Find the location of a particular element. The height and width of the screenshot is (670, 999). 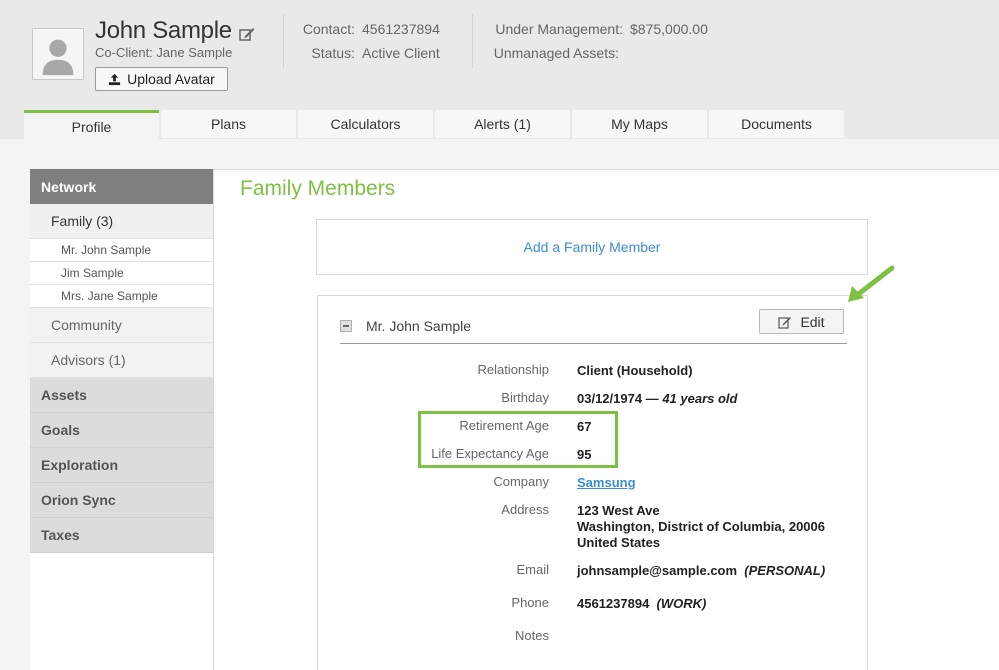

page-title: Family Members is located at coordinates (318, 188).